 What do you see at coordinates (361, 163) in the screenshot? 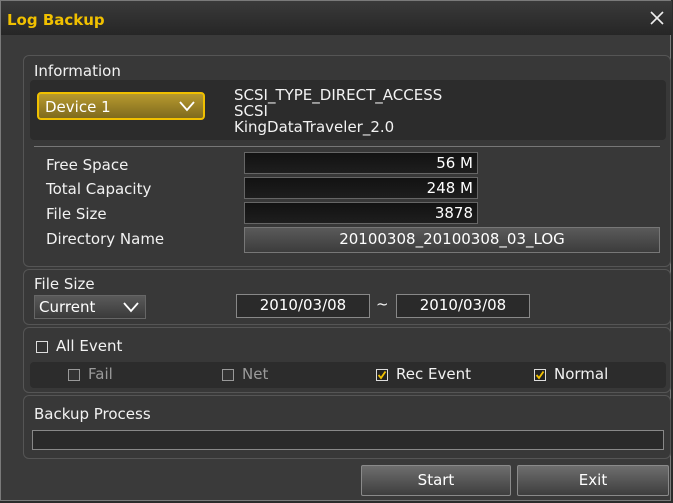
I see `free-space-value: 56 M` at bounding box center [361, 163].